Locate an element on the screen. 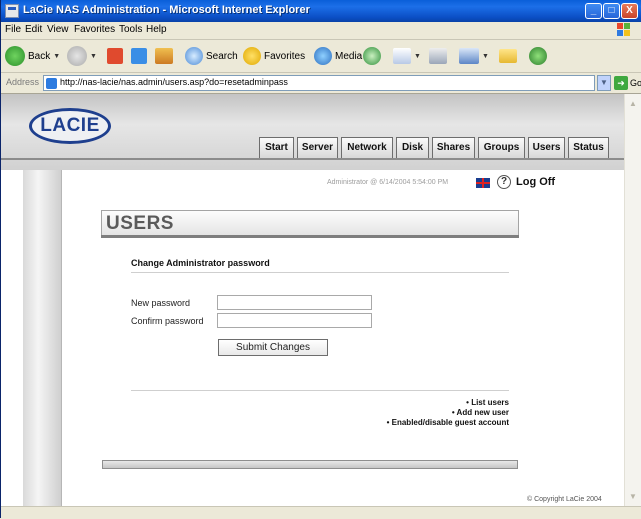 The image size is (641, 519). new-password-field is located at coordinates (294, 302).